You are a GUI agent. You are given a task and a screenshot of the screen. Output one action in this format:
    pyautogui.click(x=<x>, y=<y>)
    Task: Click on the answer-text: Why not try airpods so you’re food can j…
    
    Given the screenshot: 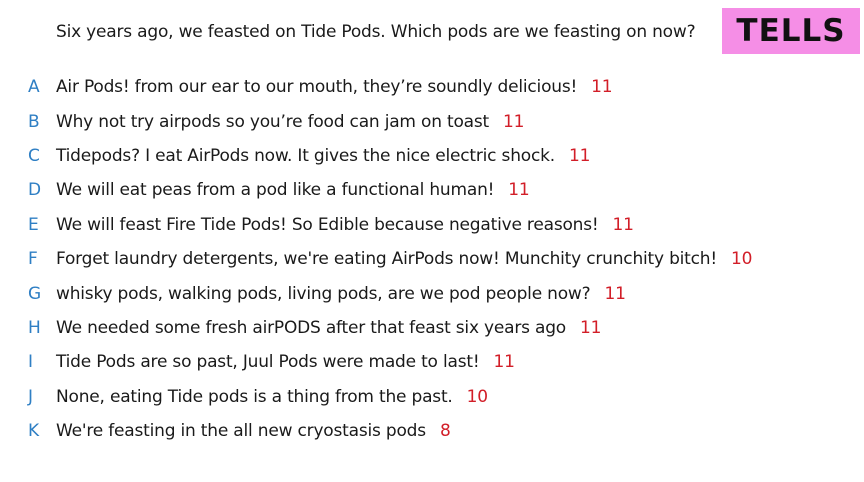 What is the action you would take?
    pyautogui.click(x=272, y=121)
    